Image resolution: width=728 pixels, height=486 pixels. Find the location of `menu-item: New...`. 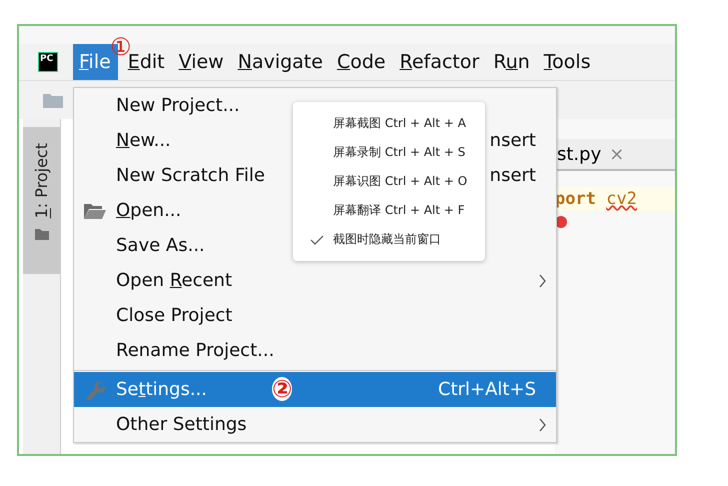

menu-item: New... is located at coordinates (143, 140).